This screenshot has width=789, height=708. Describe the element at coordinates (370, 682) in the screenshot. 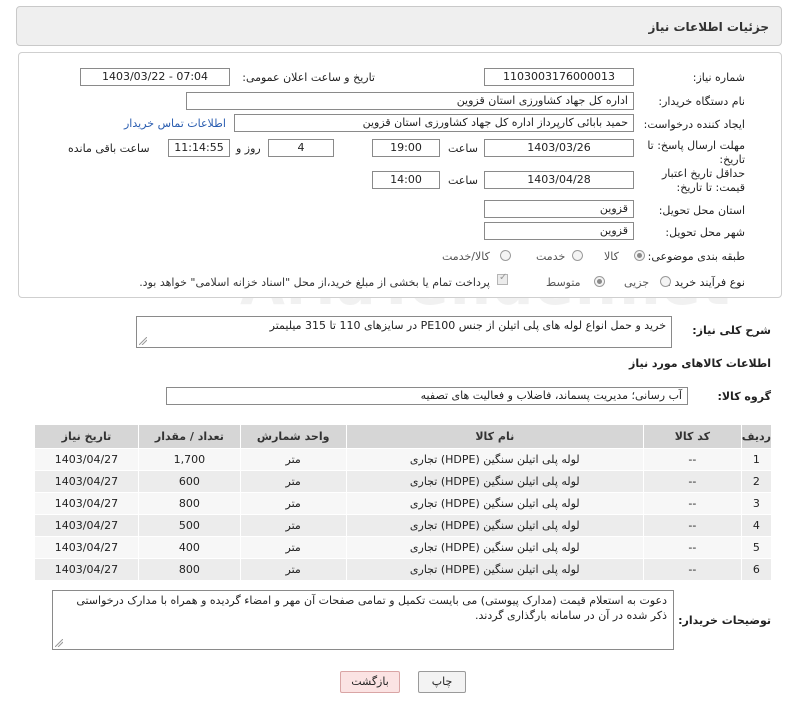

I see `back-button: بازگشت` at that location.